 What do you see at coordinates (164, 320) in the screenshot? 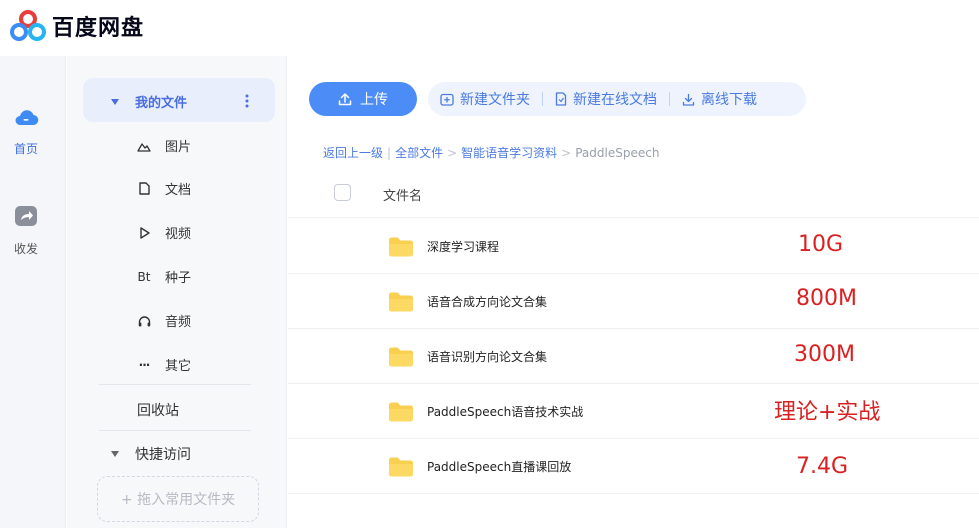
I see `sidebar-item-audio: 音频` at bounding box center [164, 320].